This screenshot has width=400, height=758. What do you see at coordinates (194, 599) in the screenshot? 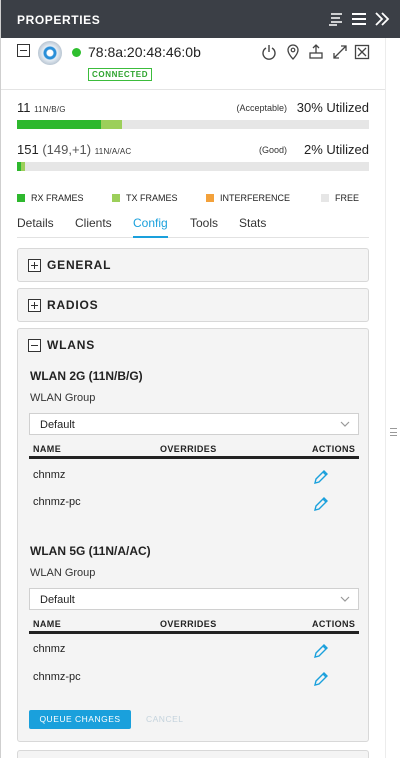
I see `wlan-5g-group-select: Default` at bounding box center [194, 599].